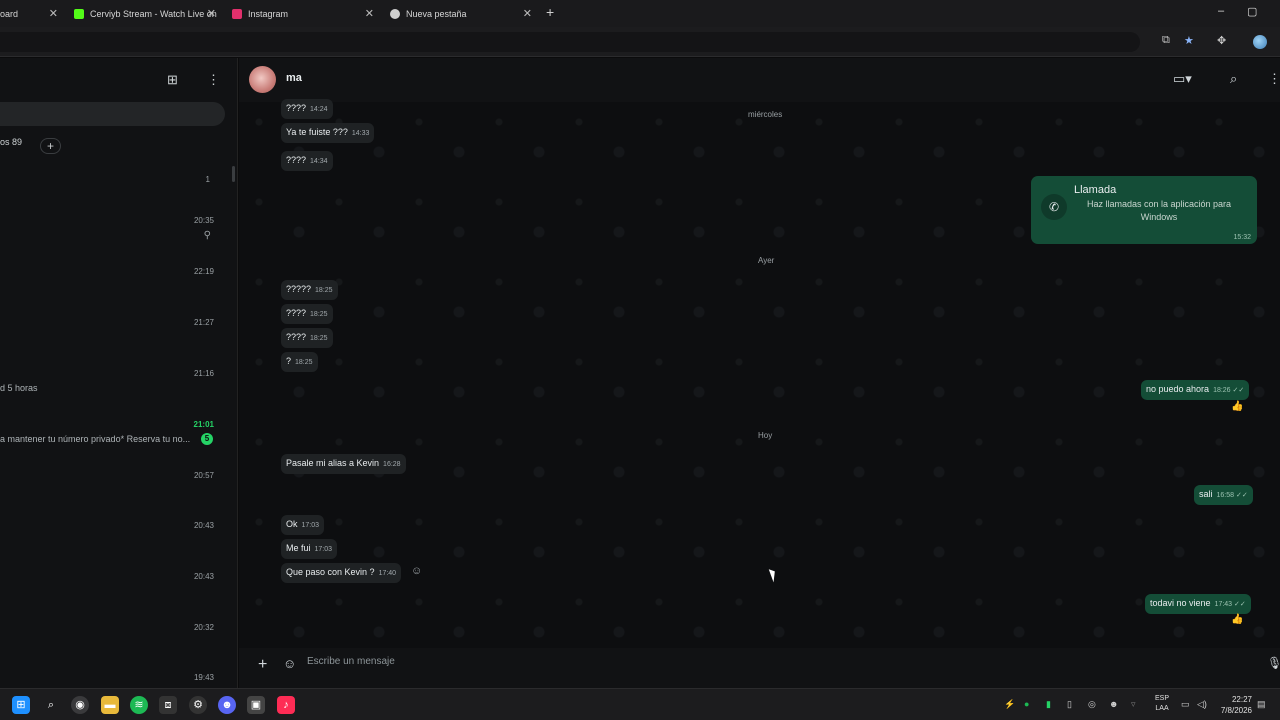 The image size is (1280, 720). Describe the element at coordinates (341, 573) in the screenshot. I see `incoming-message: Que paso con Kevin ? 17:40` at that location.